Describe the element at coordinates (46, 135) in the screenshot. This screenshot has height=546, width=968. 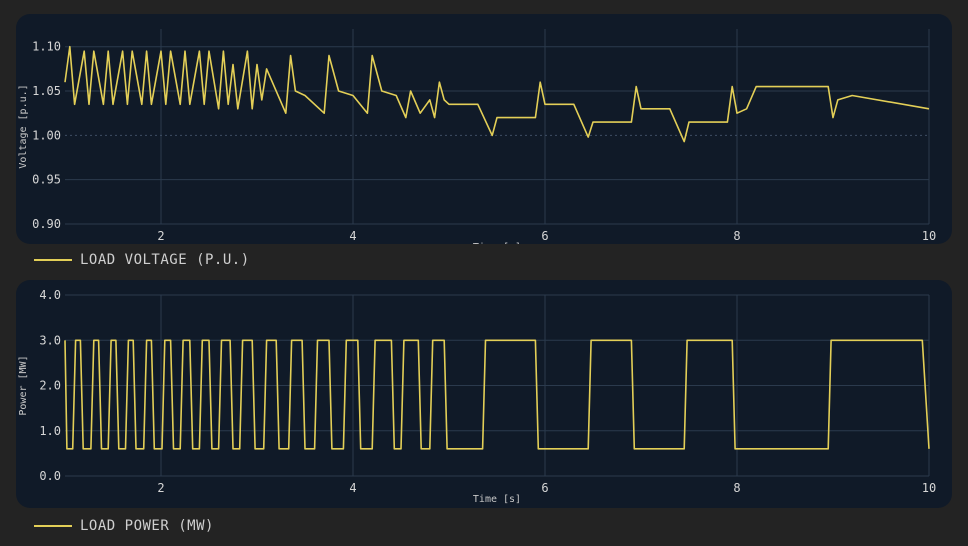
I see `y-tick-label: 1.00` at that location.